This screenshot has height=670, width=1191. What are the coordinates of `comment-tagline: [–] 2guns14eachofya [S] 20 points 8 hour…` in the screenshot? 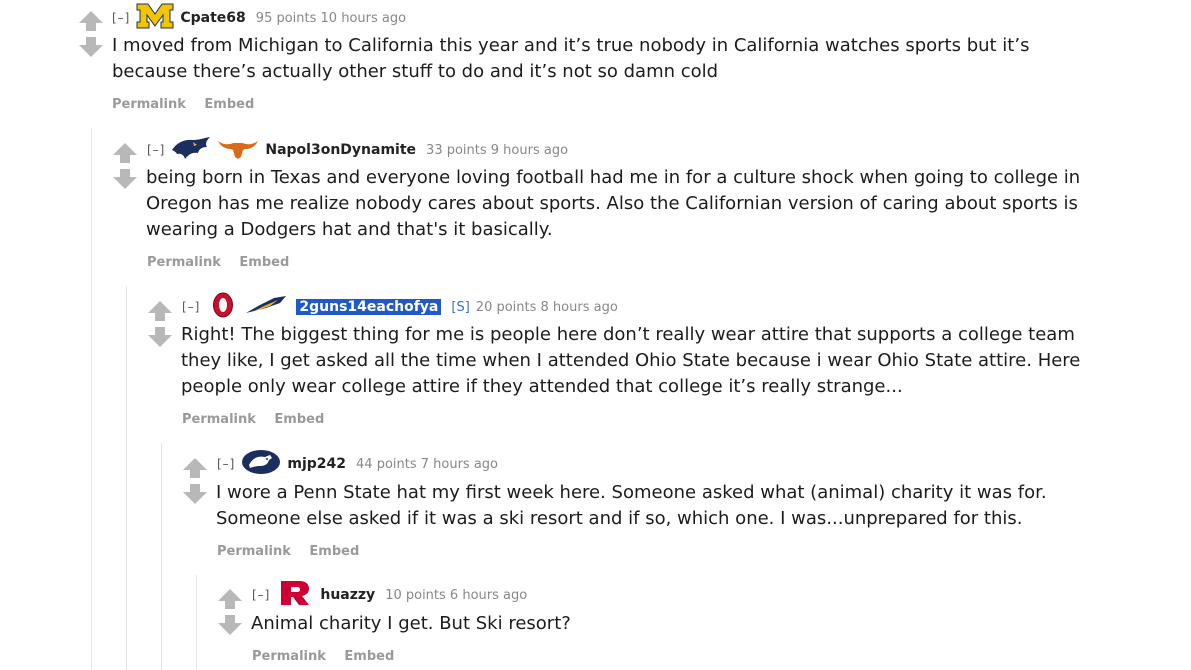 It's located at (400, 307).